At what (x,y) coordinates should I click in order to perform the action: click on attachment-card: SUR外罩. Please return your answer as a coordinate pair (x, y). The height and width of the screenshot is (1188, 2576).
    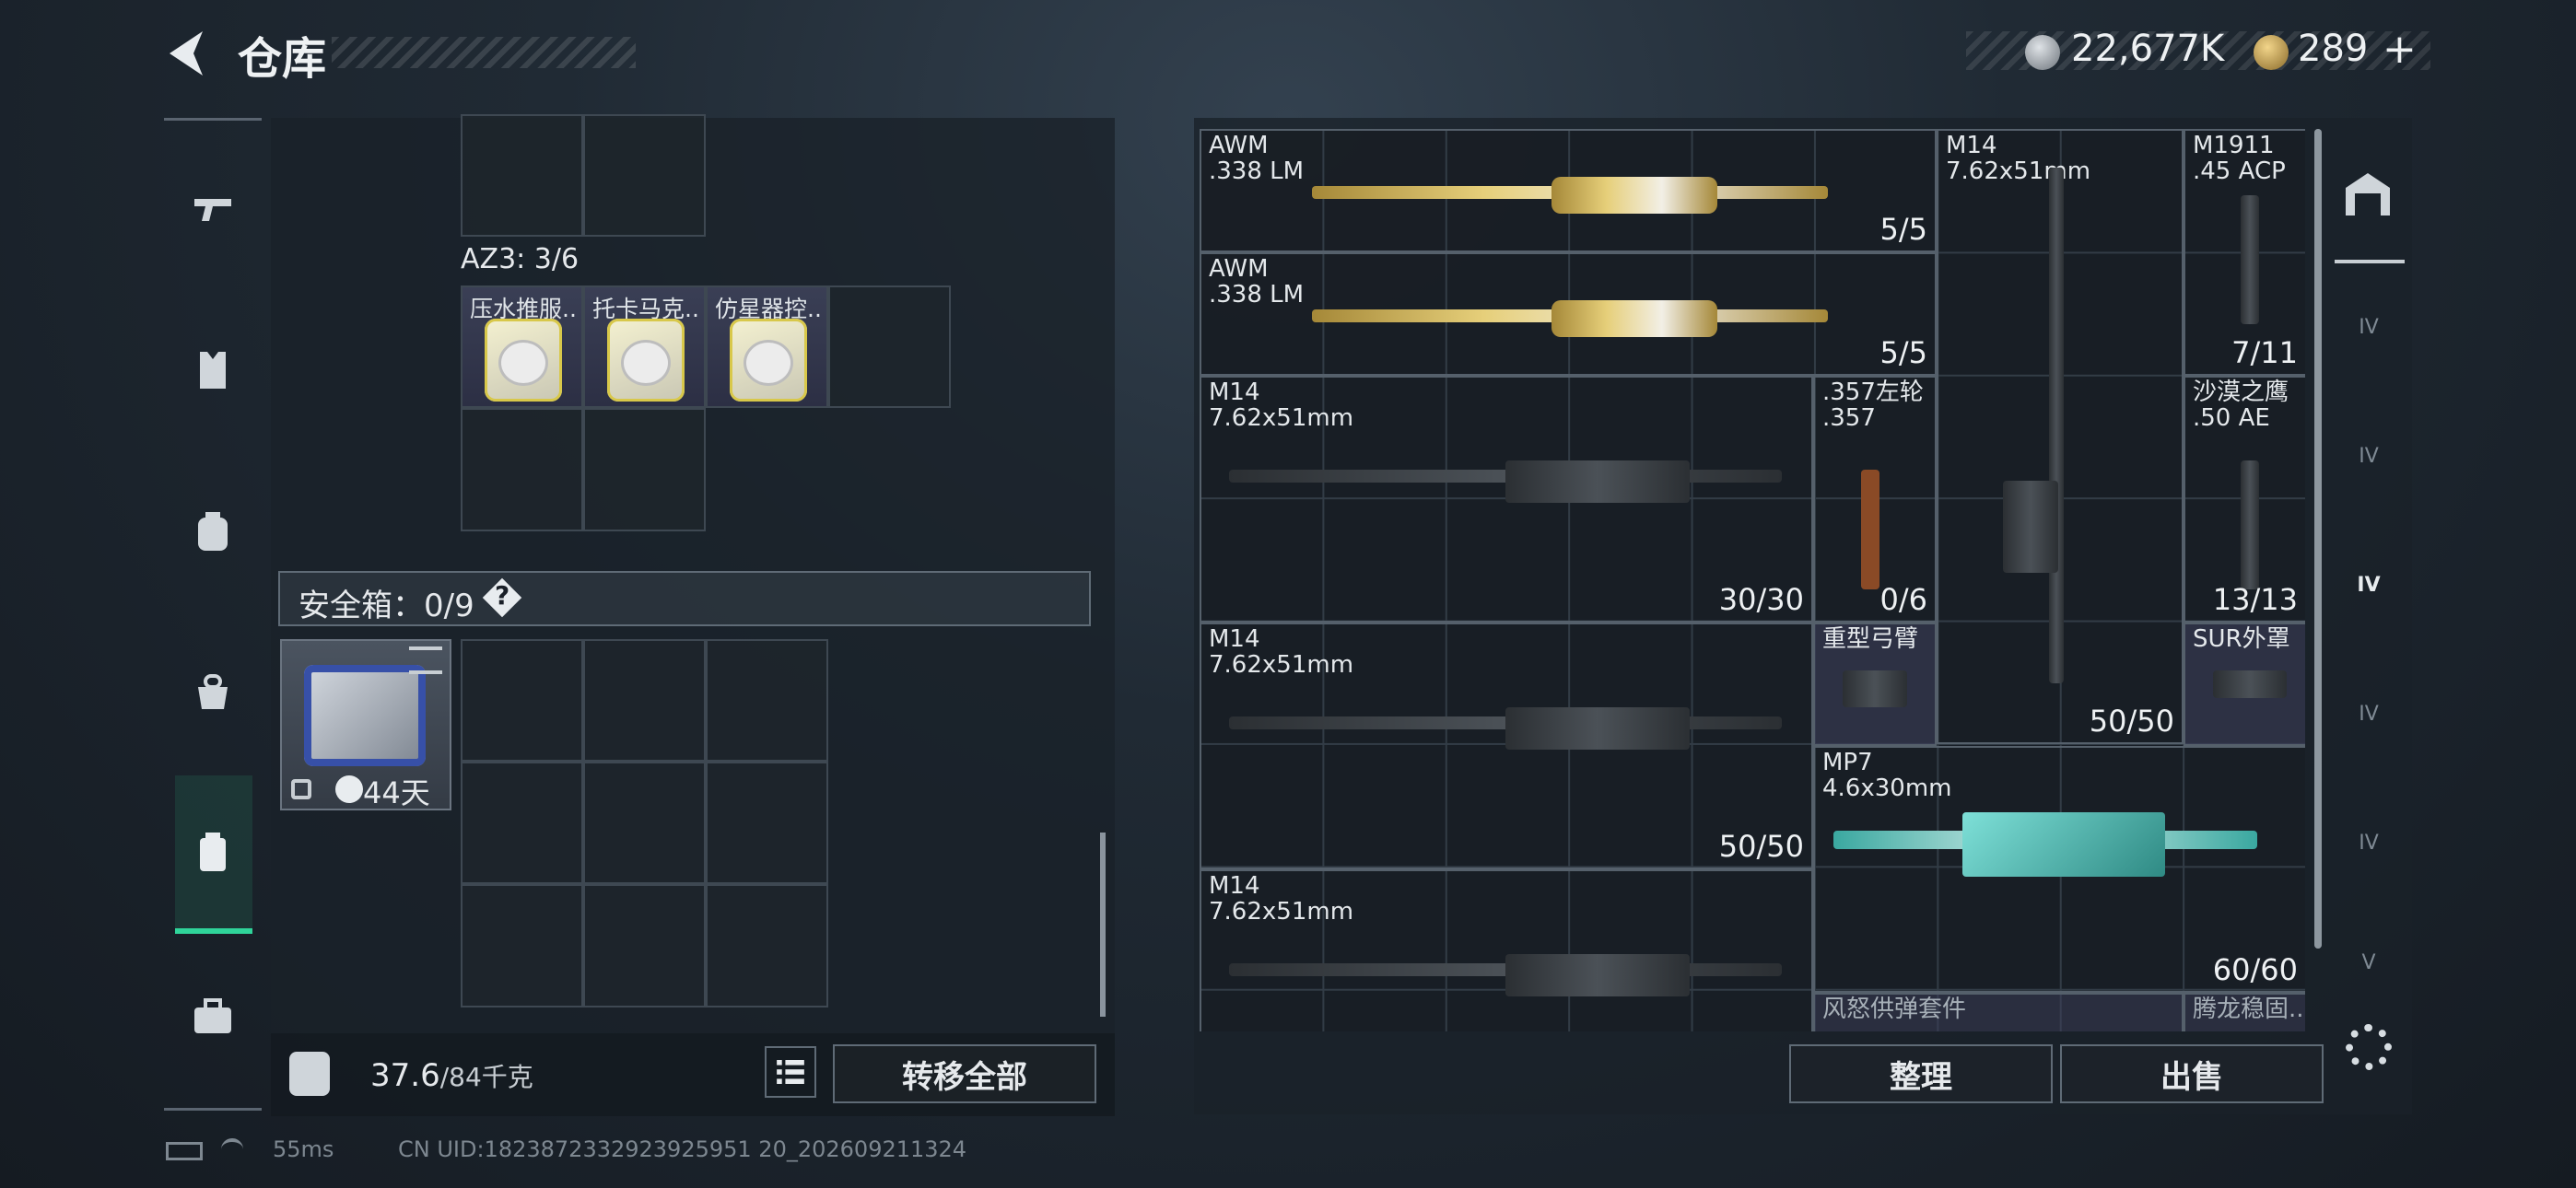
    Looking at the image, I should click on (2244, 684).